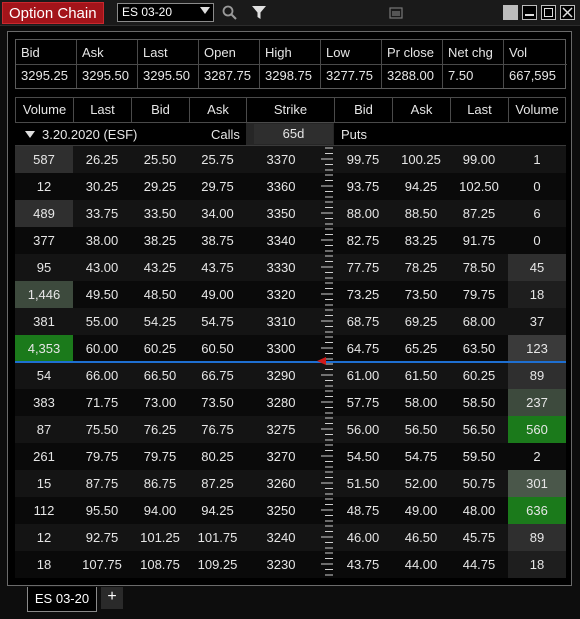  Describe the element at coordinates (363, 429) in the screenshot. I see `table-cell: 56.00` at that location.